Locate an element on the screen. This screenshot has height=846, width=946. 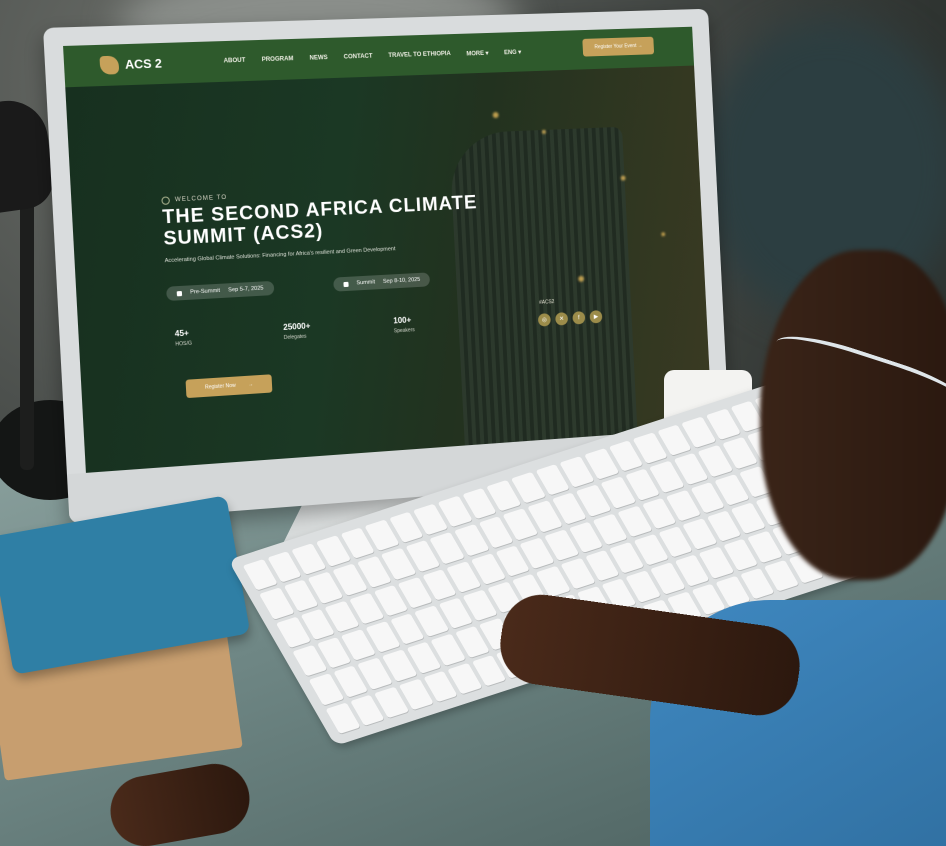
presummit-label: Pre-Summit is located at coordinates (205, 291).